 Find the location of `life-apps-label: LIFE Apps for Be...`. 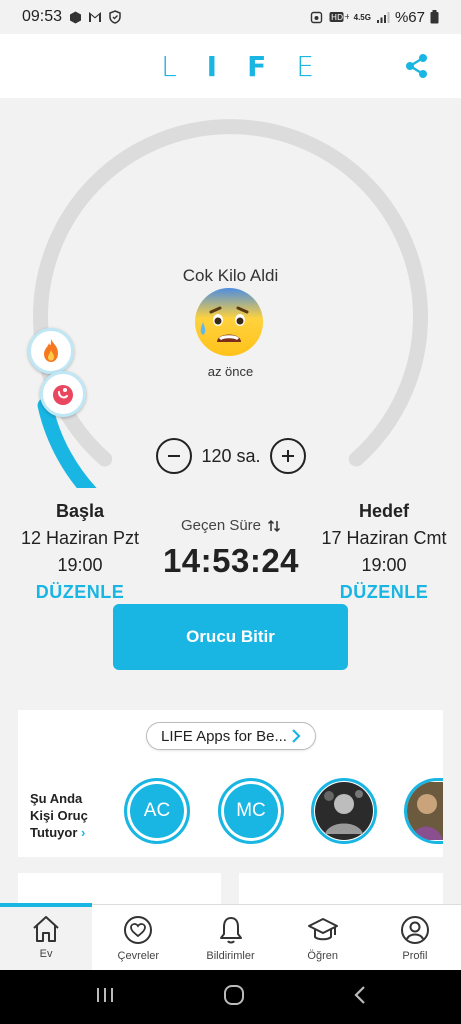

life-apps-label: LIFE Apps for Be... is located at coordinates (224, 736).